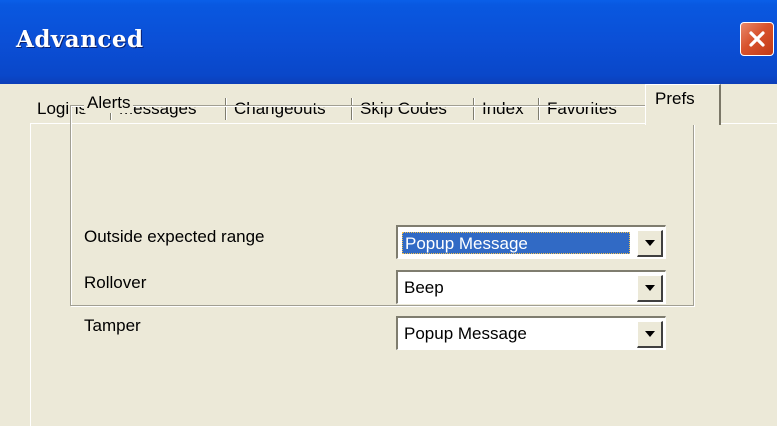 Image resolution: width=777 pixels, height=426 pixels. Describe the element at coordinates (109, 103) in the screenshot. I see `alerts-group-label: Alerts` at that location.